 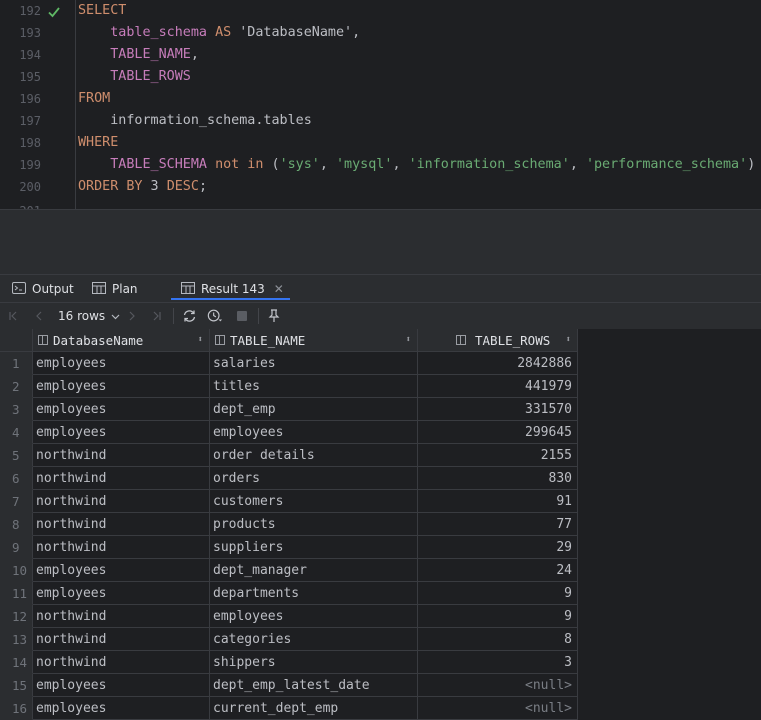 What do you see at coordinates (498, 501) in the screenshot?
I see `cell-table-rows: 91` at bounding box center [498, 501].